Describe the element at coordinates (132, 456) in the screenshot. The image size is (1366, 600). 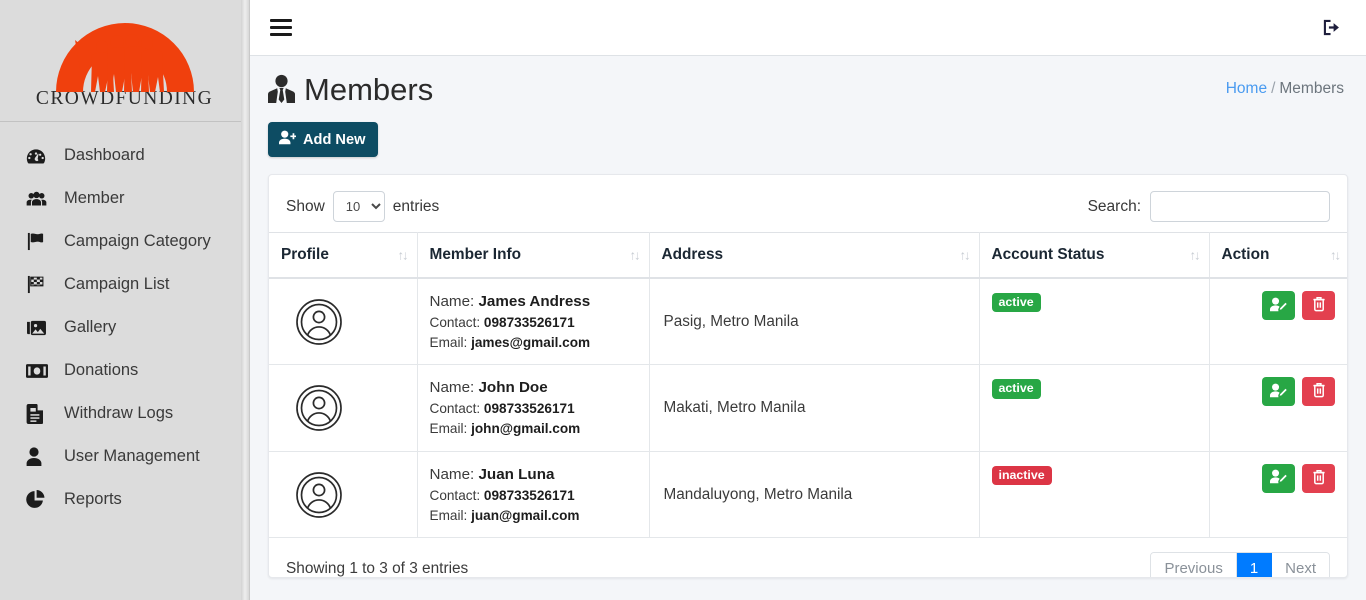
I see `sidebar-item-label: User Management` at that location.